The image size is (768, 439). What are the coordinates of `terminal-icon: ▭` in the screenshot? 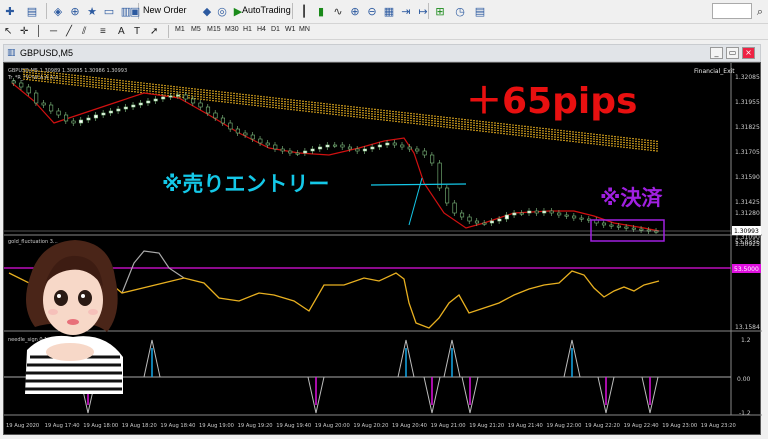 It's located at (109, 11).